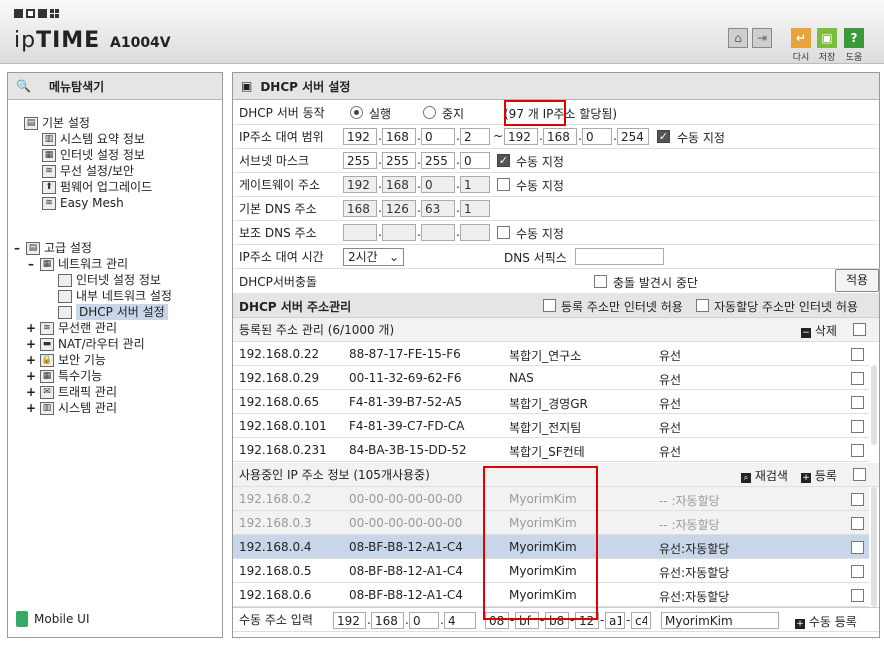  Describe the element at coordinates (438, 136) in the screenshot. I see `range-start-octet3` at that location.